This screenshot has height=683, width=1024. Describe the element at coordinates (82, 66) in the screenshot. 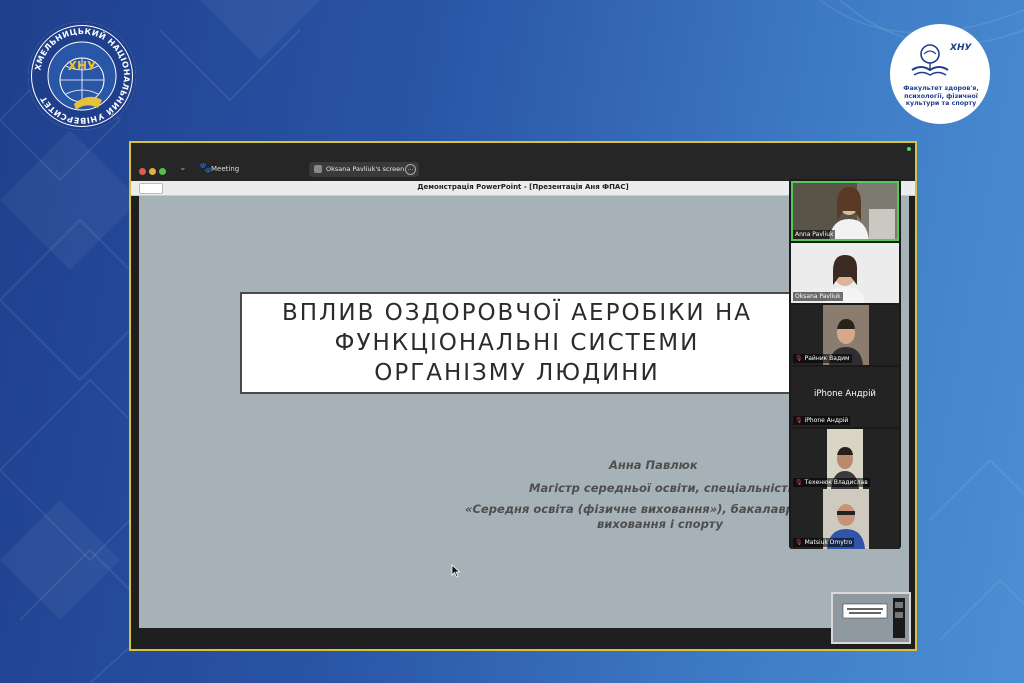

I see `university-abbr: ХНУ` at that location.